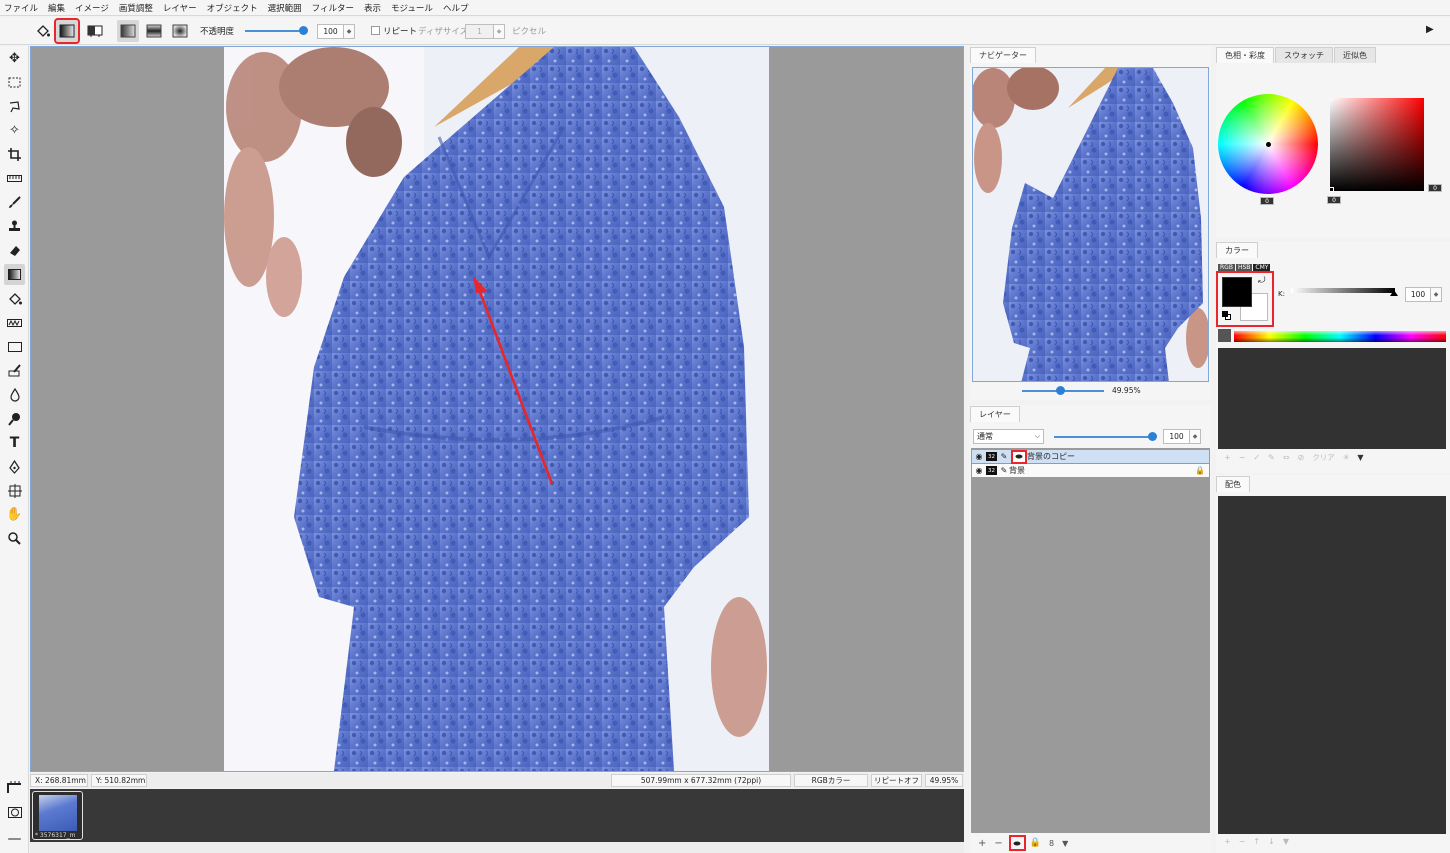 The width and height of the screenshot is (1450, 853). I want to click on hue-picker, so click(1268, 144).